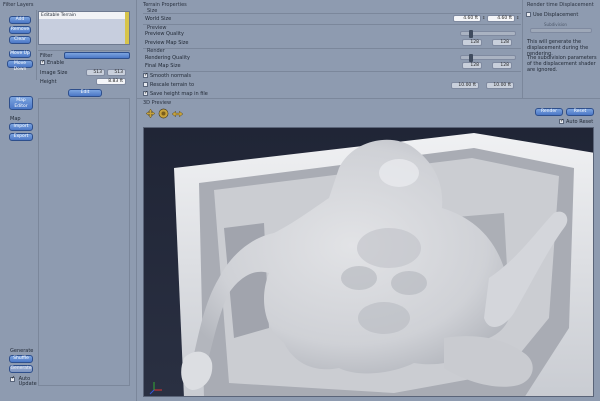  What do you see at coordinates (111, 81) in the screenshot?
I see `height-field: 8.83 ft` at bounding box center [111, 81].